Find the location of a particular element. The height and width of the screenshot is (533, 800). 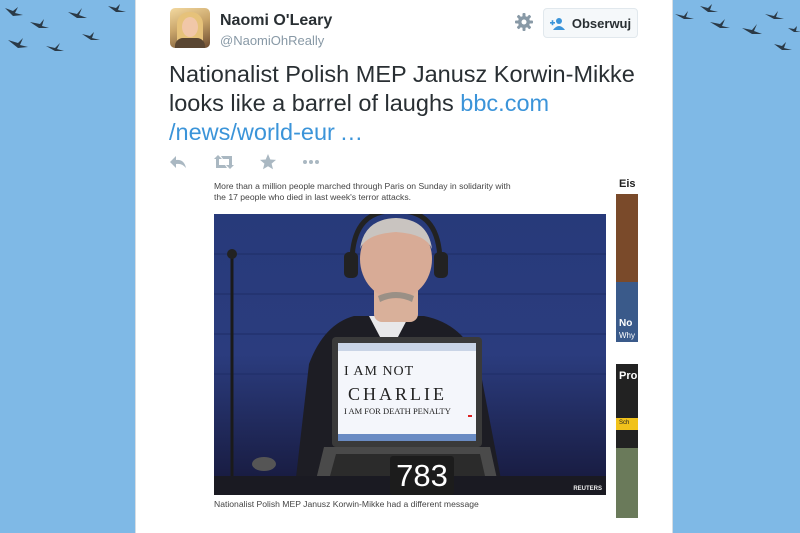

birds-decoration-left is located at coordinates (65, 27).